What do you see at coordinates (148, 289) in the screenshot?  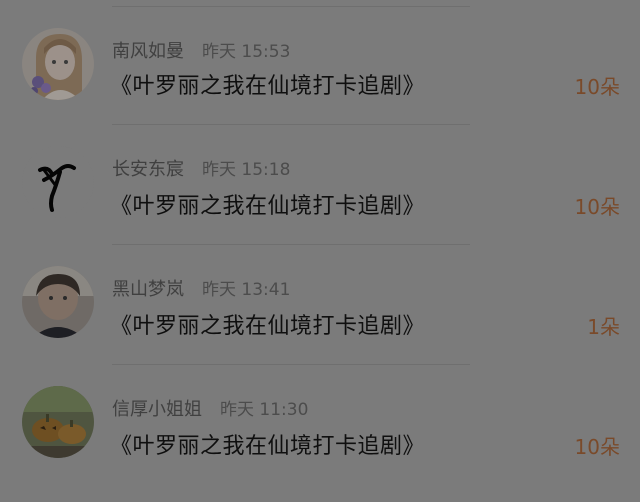 I see `user-name: 黑山梦岚` at bounding box center [148, 289].